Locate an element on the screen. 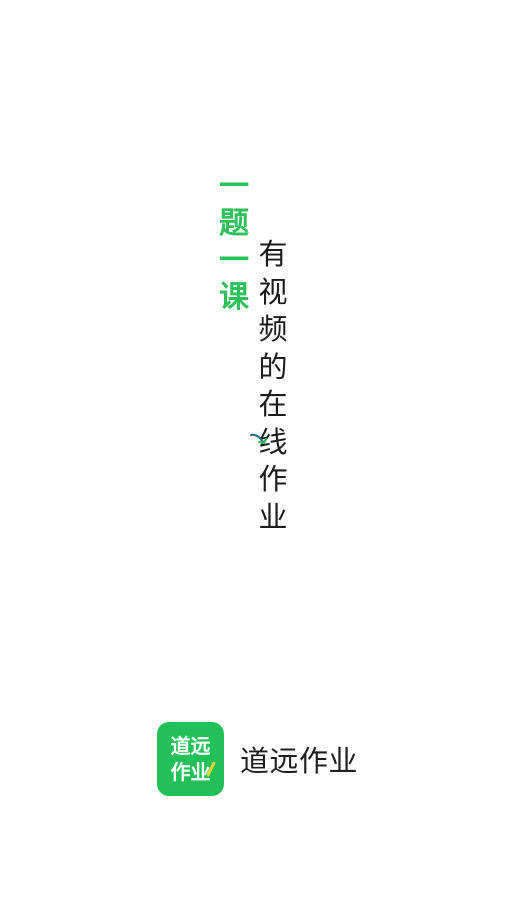  pencil-icon is located at coordinates (211, 769).